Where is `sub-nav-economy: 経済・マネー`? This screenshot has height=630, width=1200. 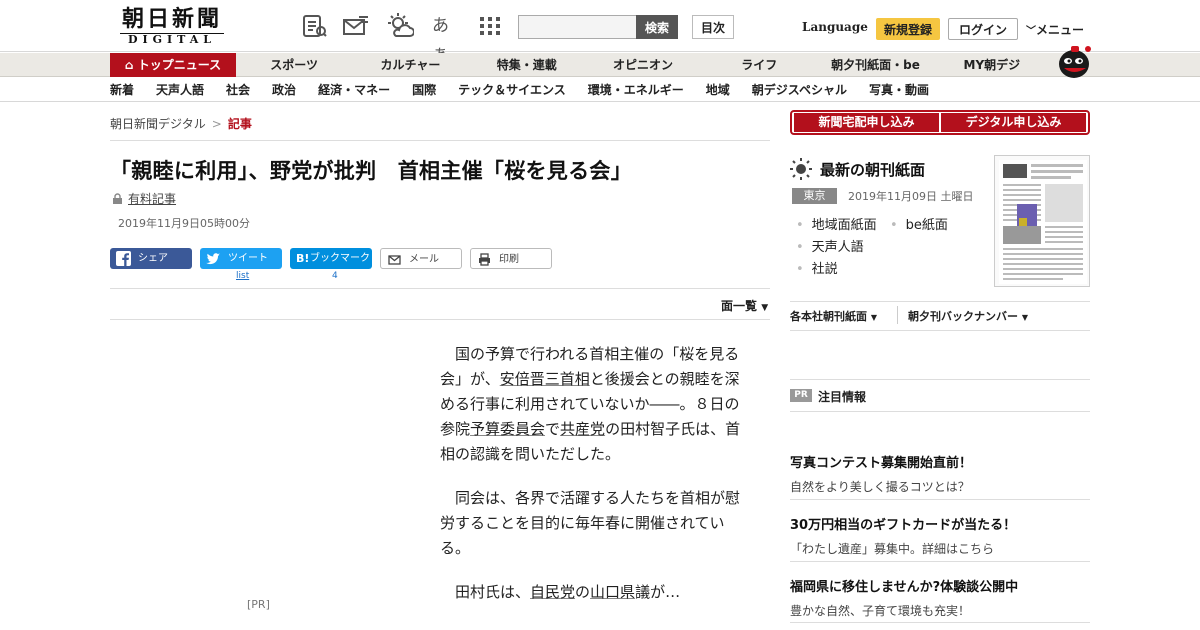
sub-nav-economy: 経済・マネー is located at coordinates (354, 90).